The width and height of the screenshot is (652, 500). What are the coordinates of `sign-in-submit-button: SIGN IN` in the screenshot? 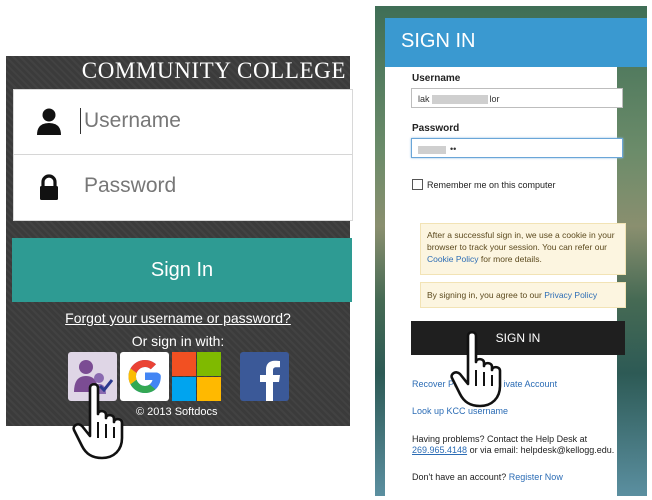 It's located at (518, 338).